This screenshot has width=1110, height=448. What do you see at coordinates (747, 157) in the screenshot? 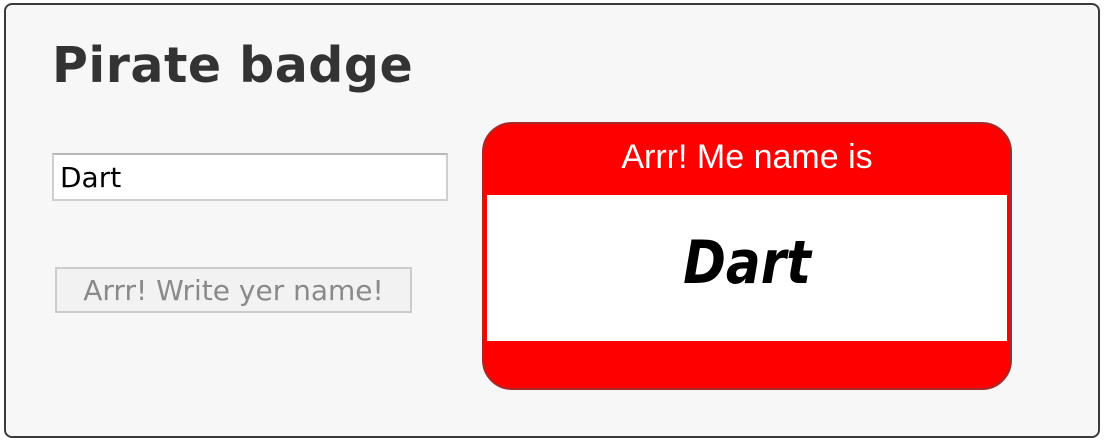
I see `badge-header: Arrr! Me name is` at bounding box center [747, 157].